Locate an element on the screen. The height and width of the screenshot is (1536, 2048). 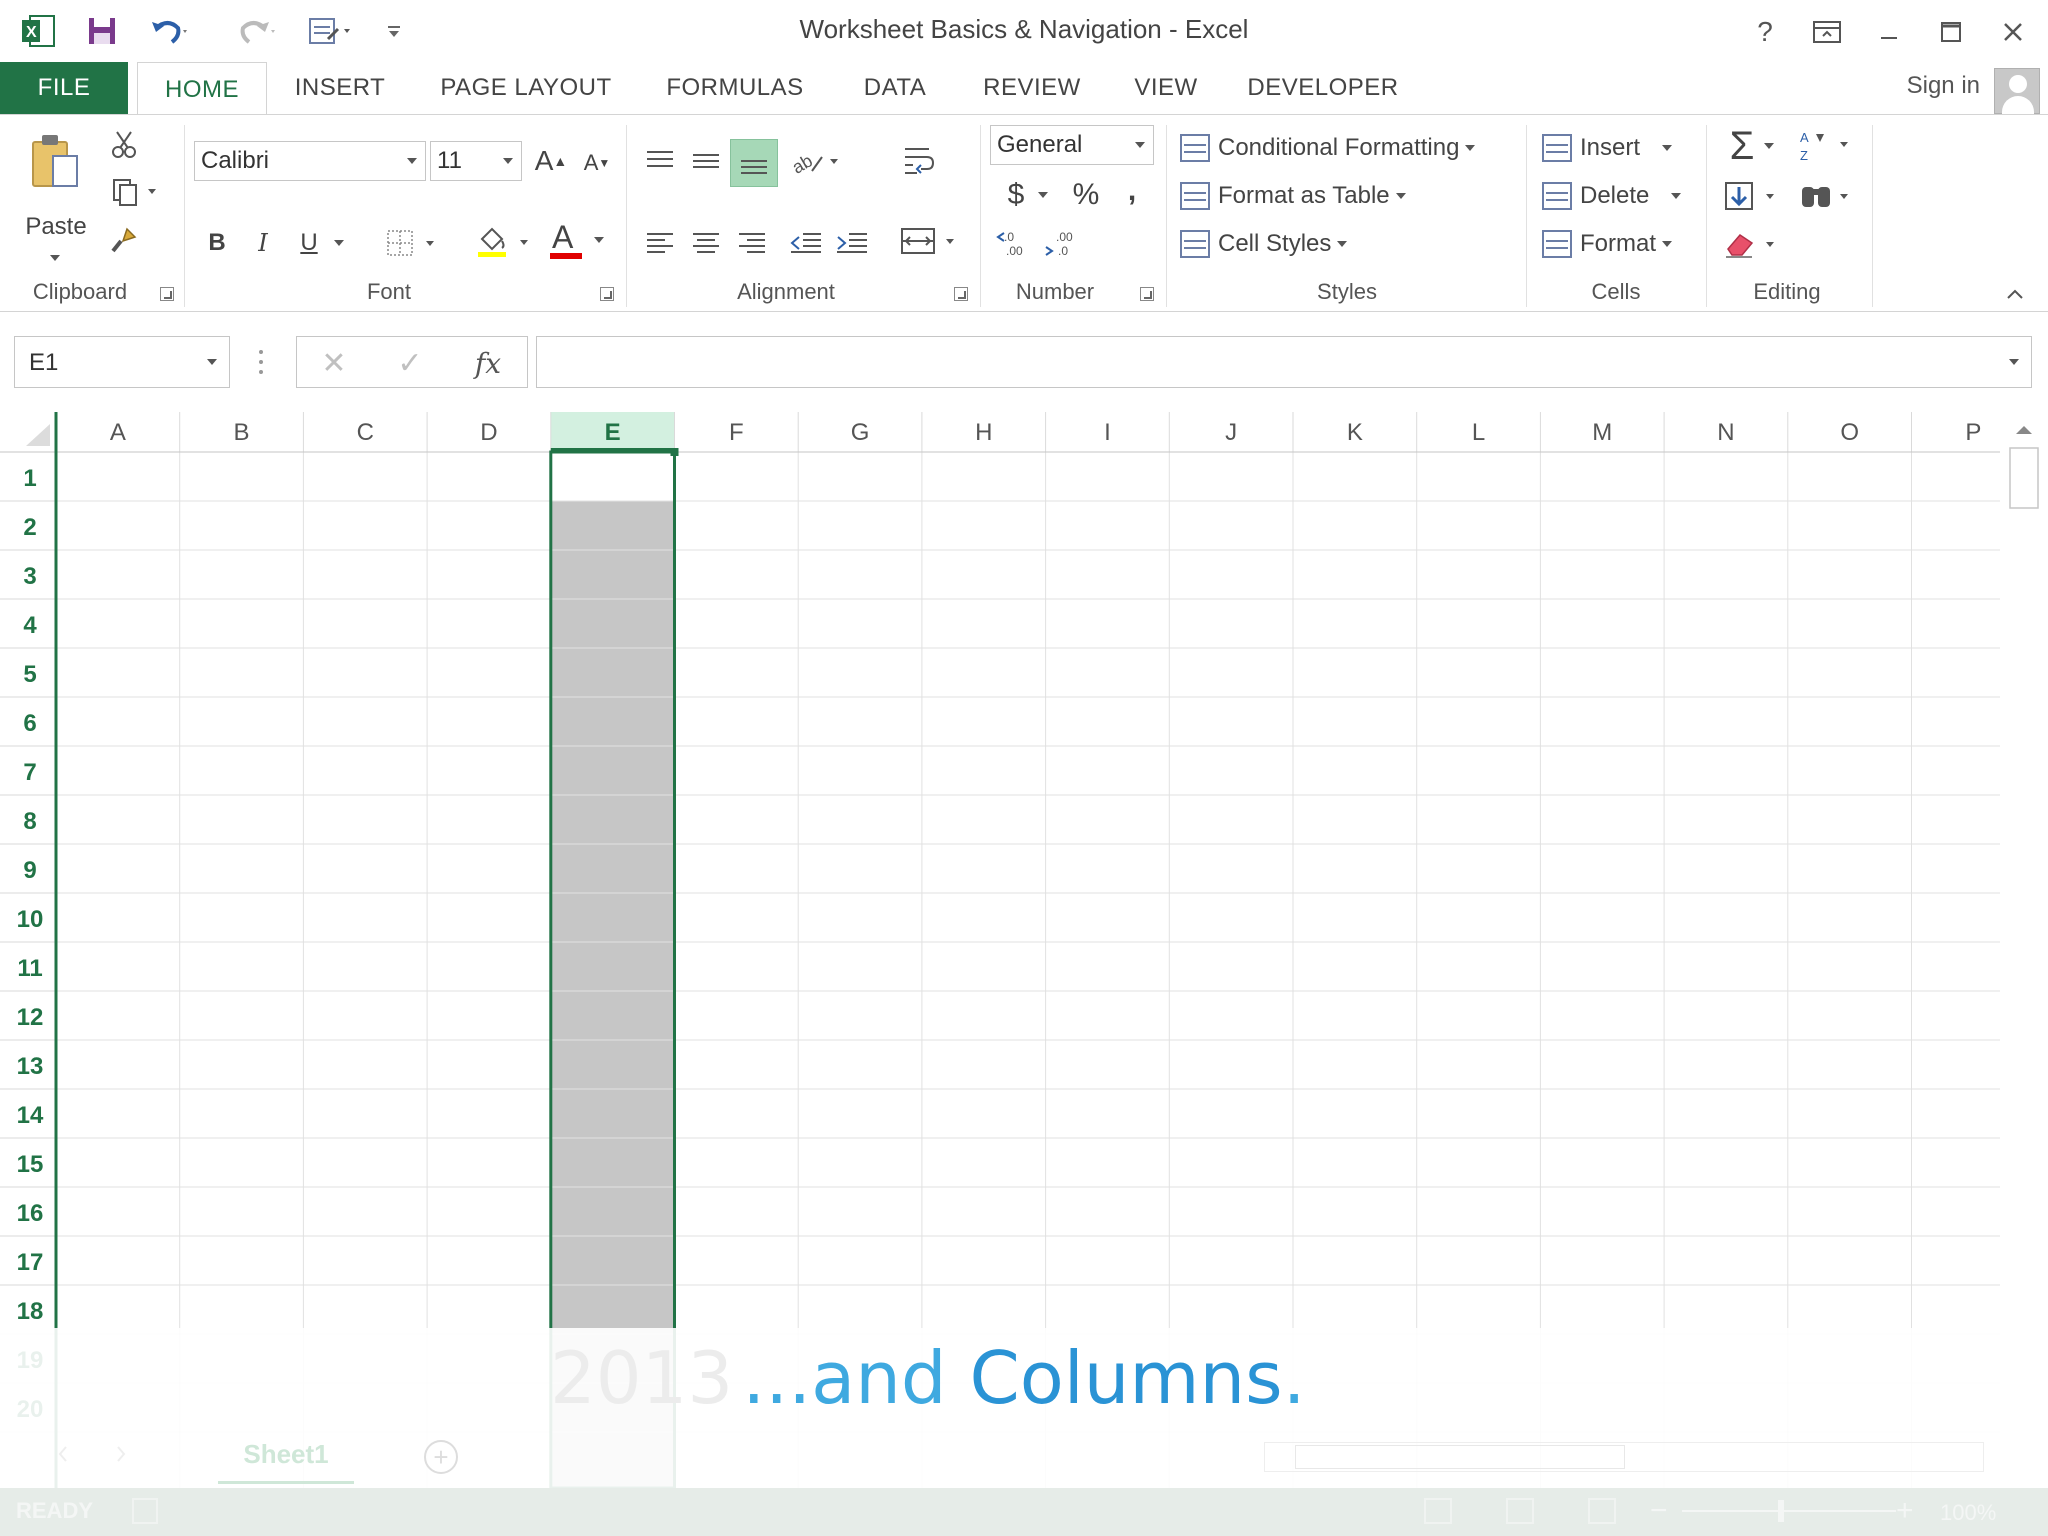
row-header-6: 6 is located at coordinates (29, 723).